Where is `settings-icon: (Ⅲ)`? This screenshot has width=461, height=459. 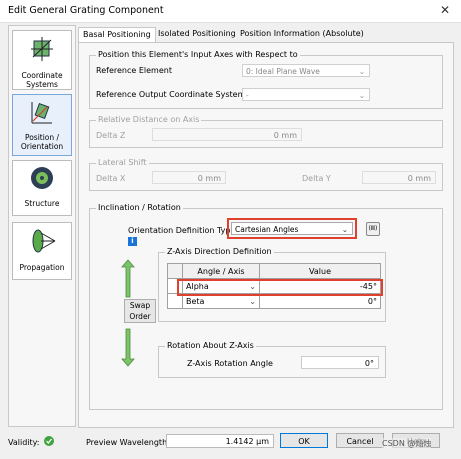
settings-icon: (Ⅲ) is located at coordinates (373, 229).